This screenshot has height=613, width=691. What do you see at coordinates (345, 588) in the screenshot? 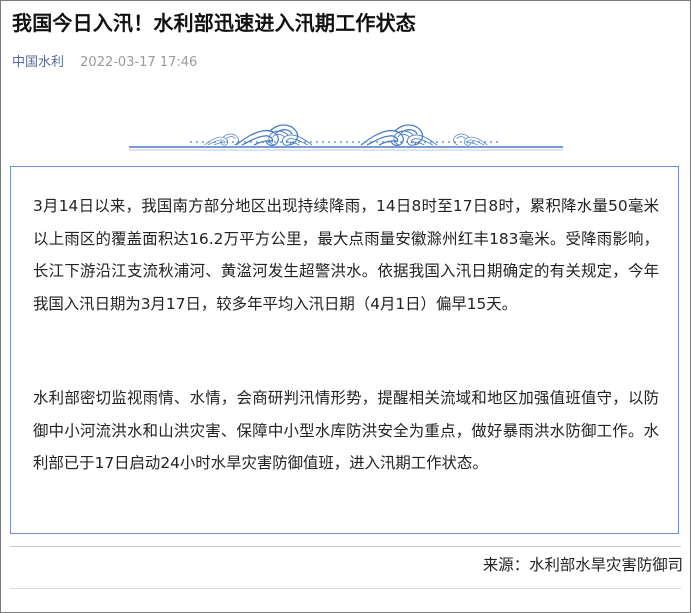
I see `footer-bottom-divider` at bounding box center [345, 588].